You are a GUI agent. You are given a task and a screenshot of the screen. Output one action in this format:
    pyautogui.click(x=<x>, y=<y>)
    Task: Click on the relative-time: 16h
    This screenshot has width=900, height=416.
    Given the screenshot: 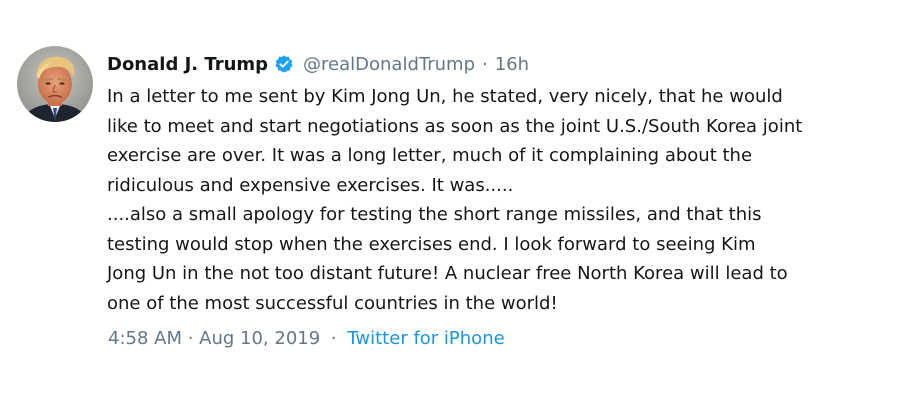 What is the action you would take?
    pyautogui.click(x=512, y=64)
    